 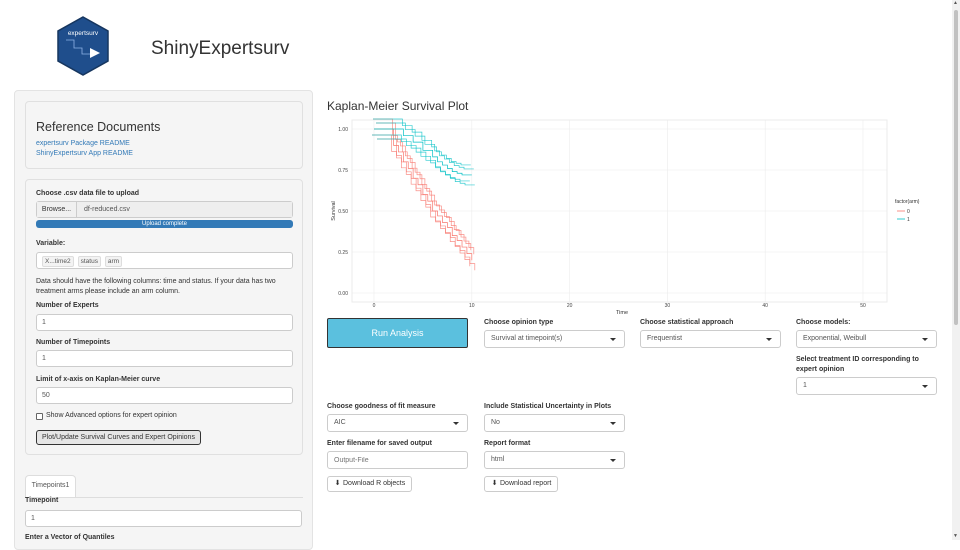 What do you see at coordinates (903, 216) in the screenshot?
I see `chart-legend: 01` at bounding box center [903, 216].